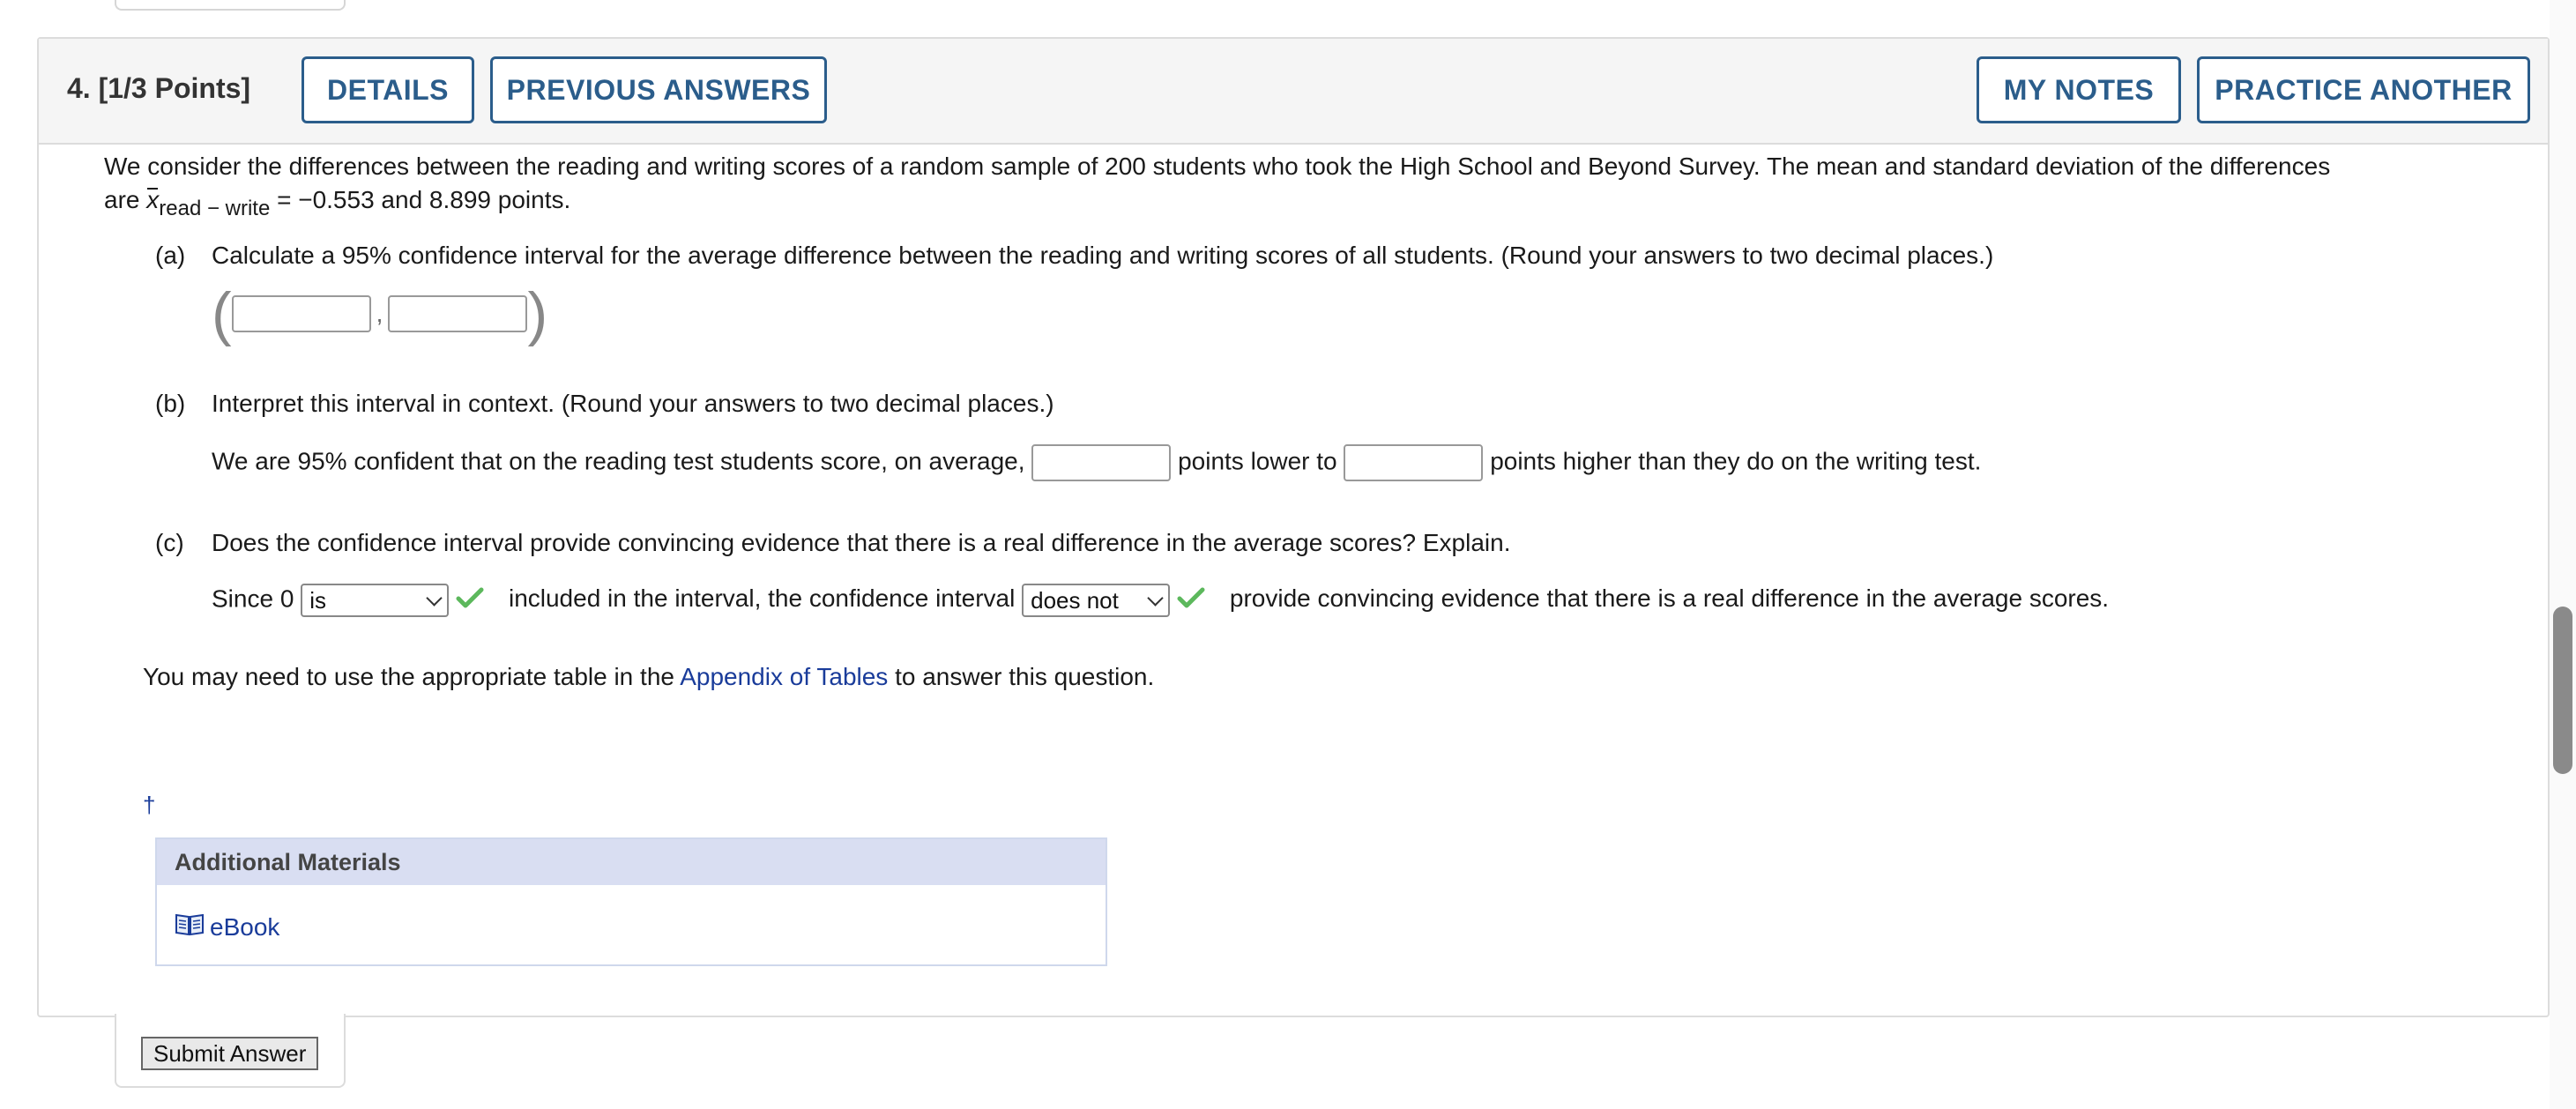 Image resolution: width=2576 pixels, height=1109 pixels. Describe the element at coordinates (190, 927) in the screenshot. I see `book-icon` at that location.